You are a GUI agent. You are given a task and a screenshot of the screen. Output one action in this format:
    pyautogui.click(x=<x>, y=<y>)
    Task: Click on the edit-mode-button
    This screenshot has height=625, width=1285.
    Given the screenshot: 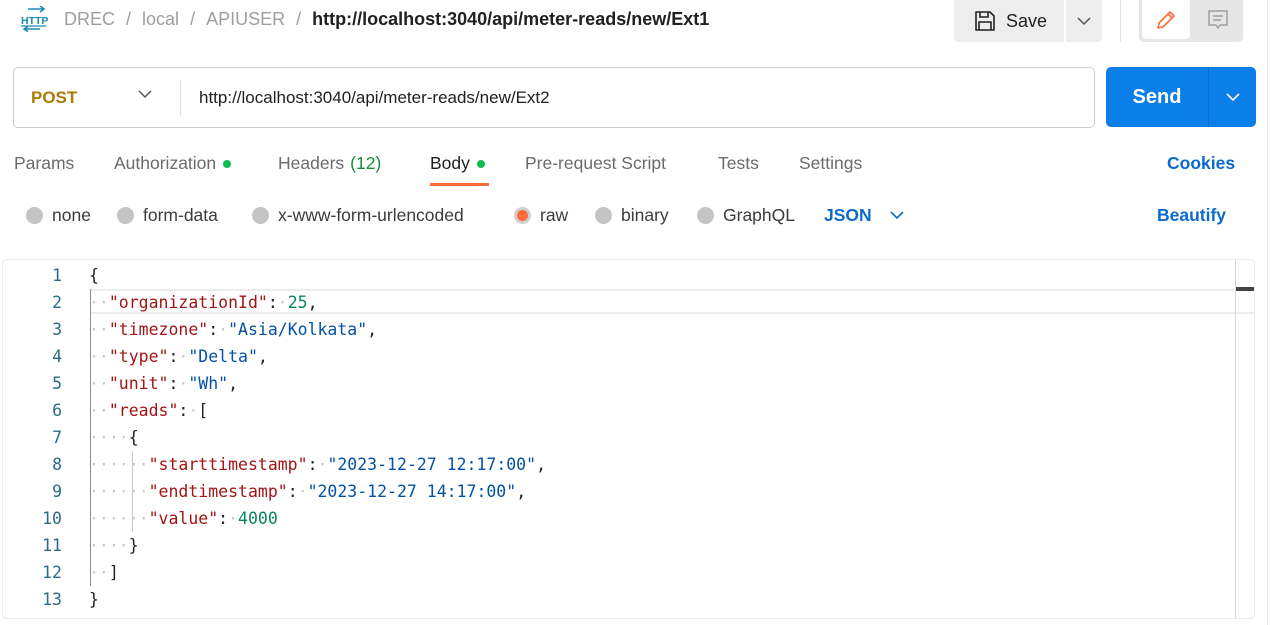 What is the action you would take?
    pyautogui.click(x=1166, y=19)
    